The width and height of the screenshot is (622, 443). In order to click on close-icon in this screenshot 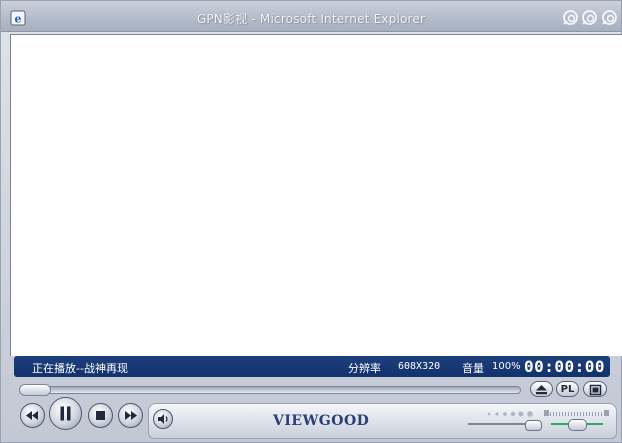, I will do `click(609, 17)`.